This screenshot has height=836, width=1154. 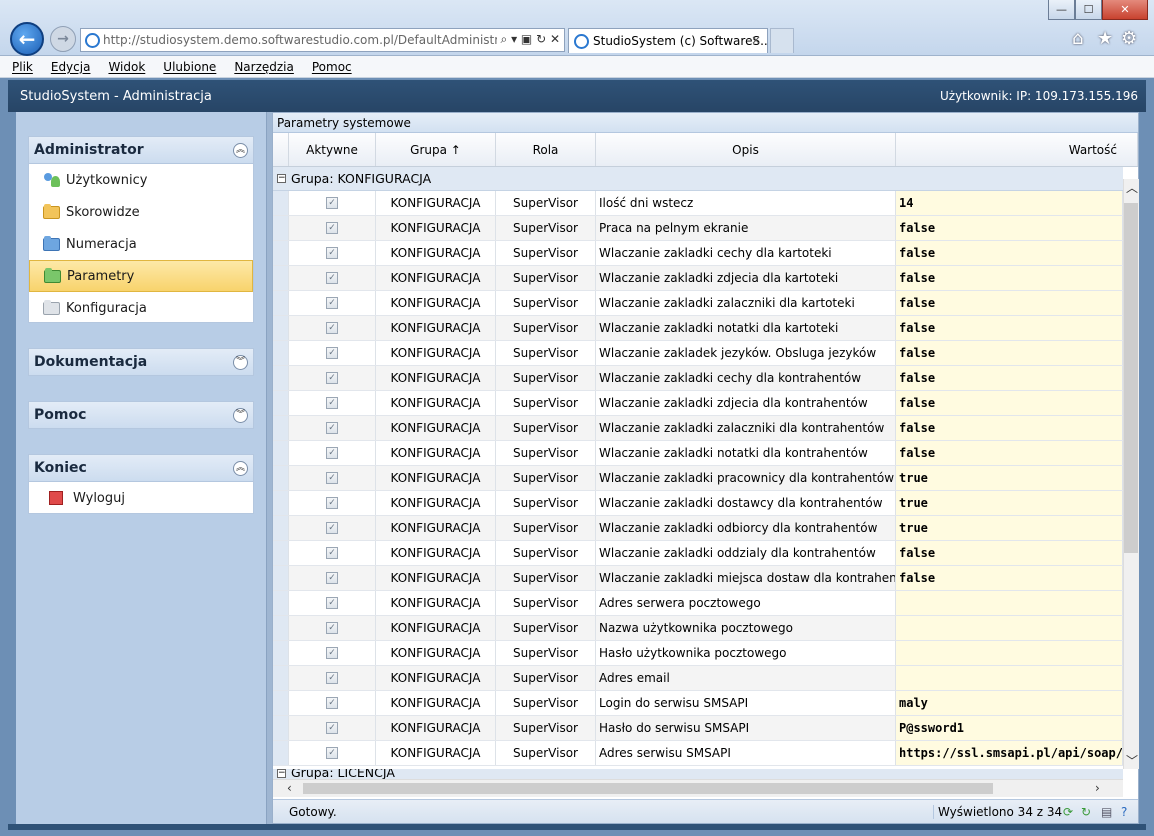 I want to click on cell-wartosc: maly, so click(x=1009, y=703).